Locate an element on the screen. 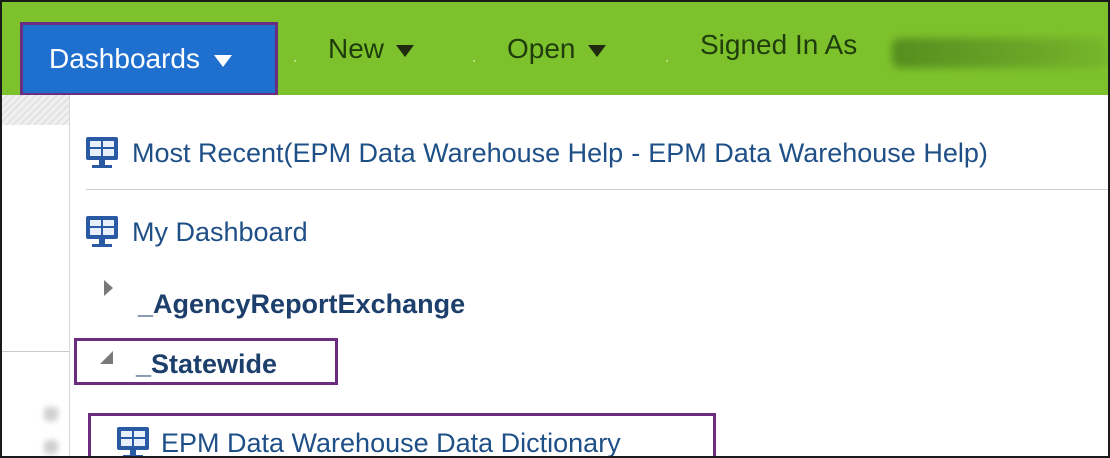  data-dictionary-menu-item: EPM Data Warehouse Data Dictionary is located at coordinates (369, 442).